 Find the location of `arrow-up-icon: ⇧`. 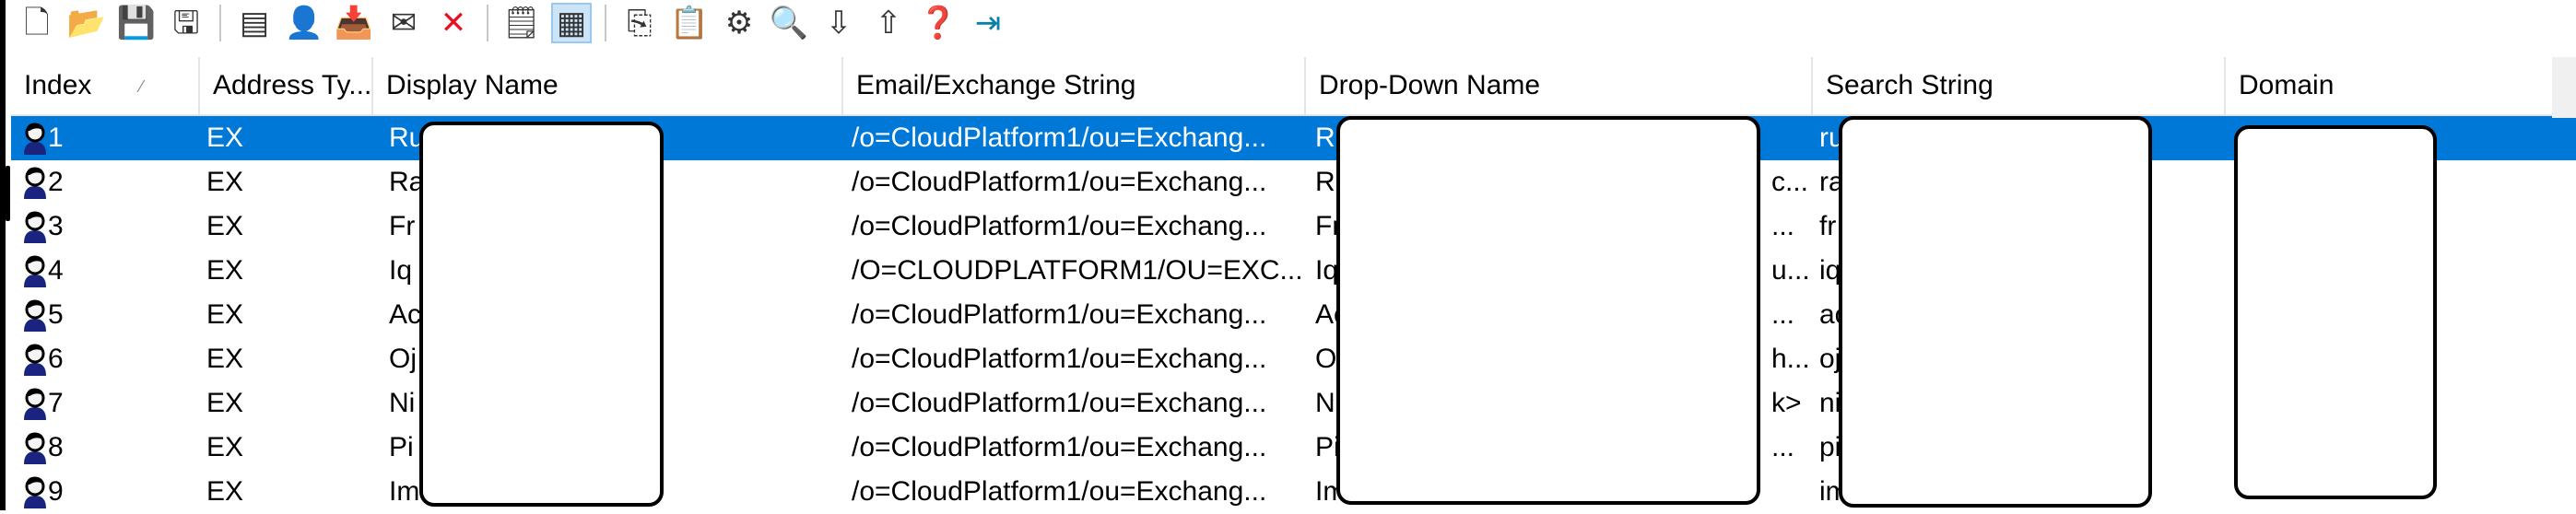

arrow-up-icon: ⇧ is located at coordinates (888, 23).